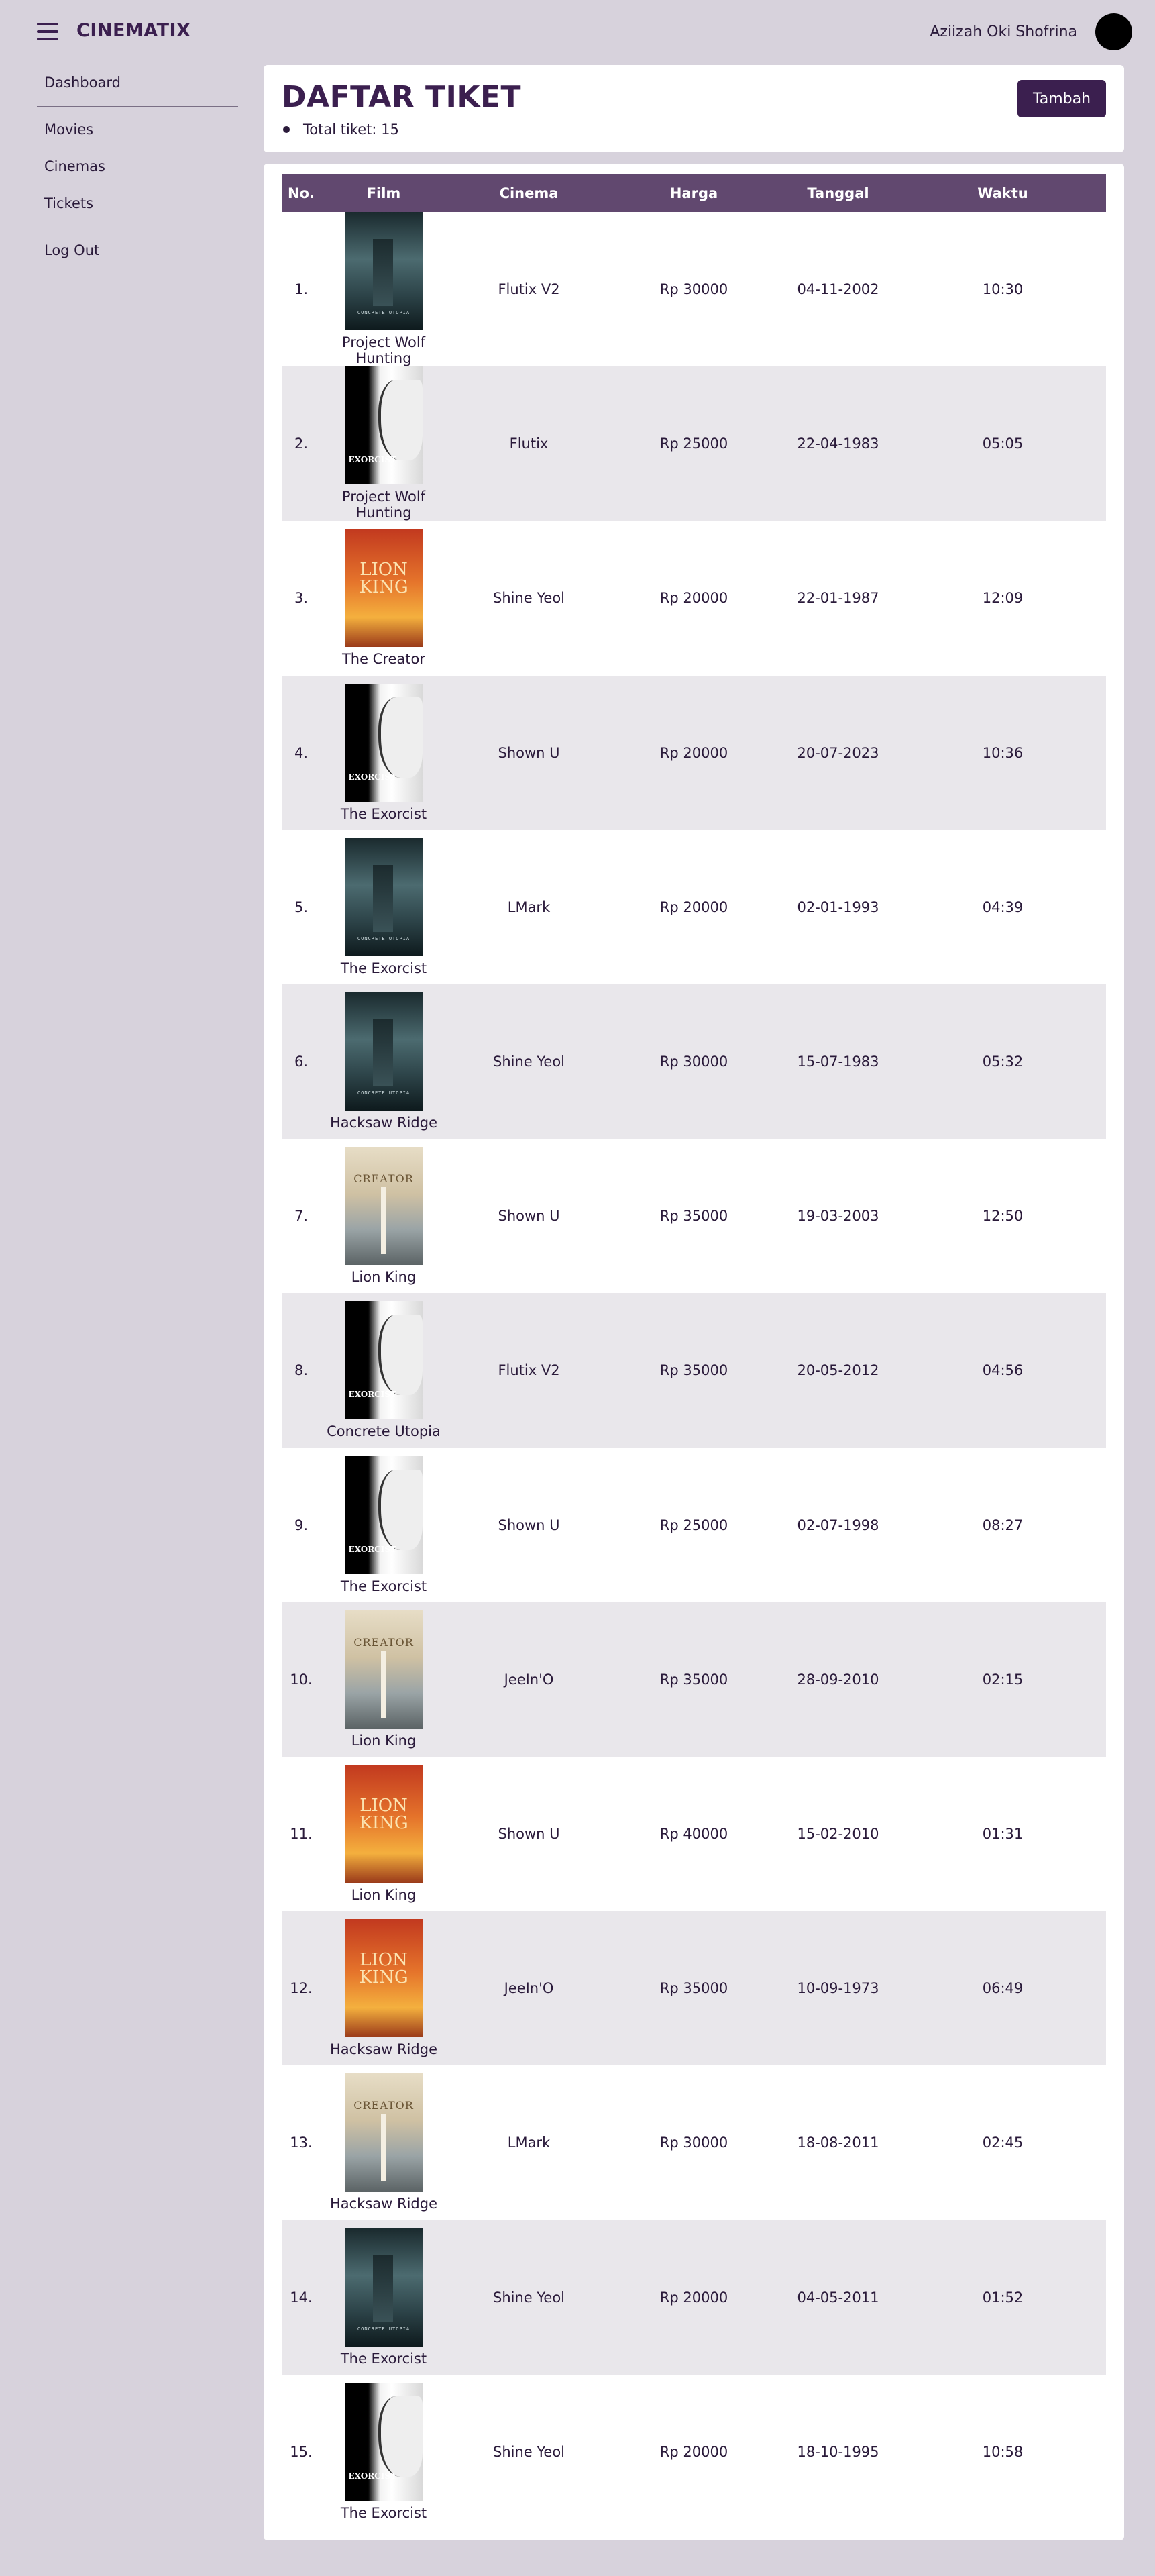 The width and height of the screenshot is (1155, 2576). Describe the element at coordinates (301, 1988) in the screenshot. I see `cell-no: 12.` at that location.